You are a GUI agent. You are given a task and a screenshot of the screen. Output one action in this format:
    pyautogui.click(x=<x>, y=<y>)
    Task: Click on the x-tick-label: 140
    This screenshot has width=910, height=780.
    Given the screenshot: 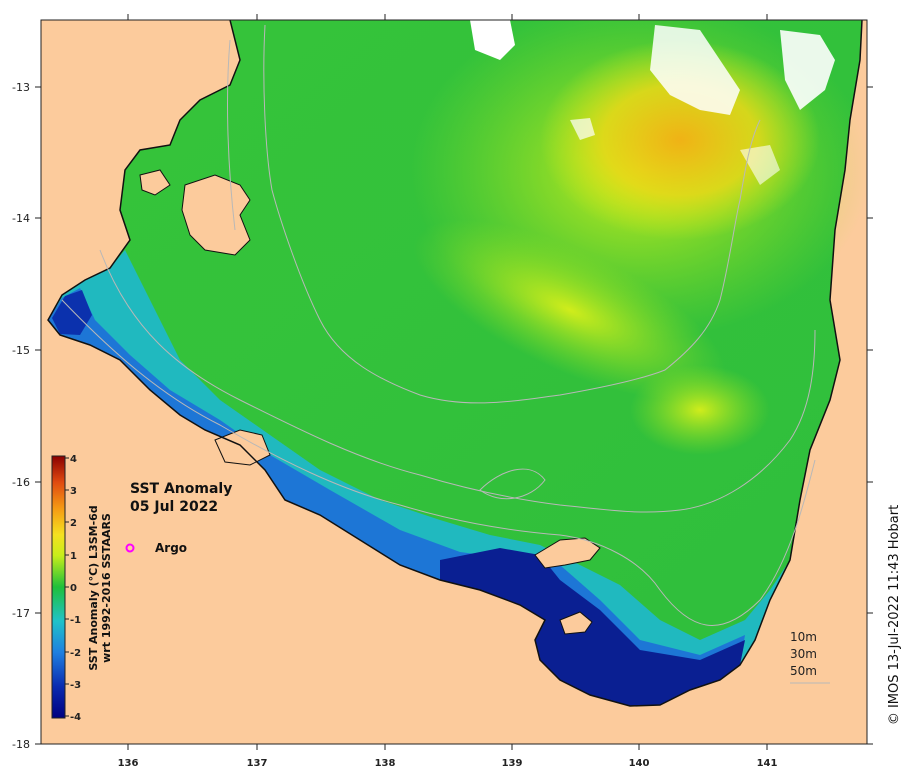 What is the action you would take?
    pyautogui.click(x=639, y=763)
    